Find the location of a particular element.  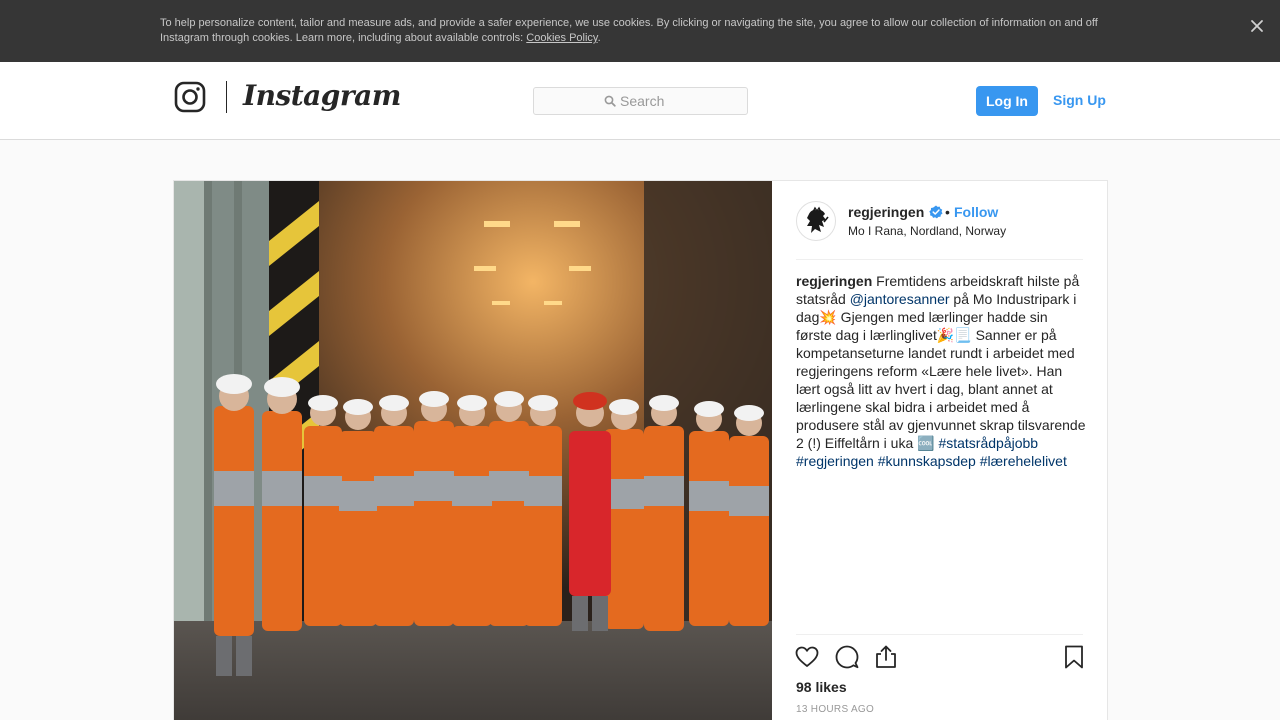

search-box is located at coordinates (640, 101).